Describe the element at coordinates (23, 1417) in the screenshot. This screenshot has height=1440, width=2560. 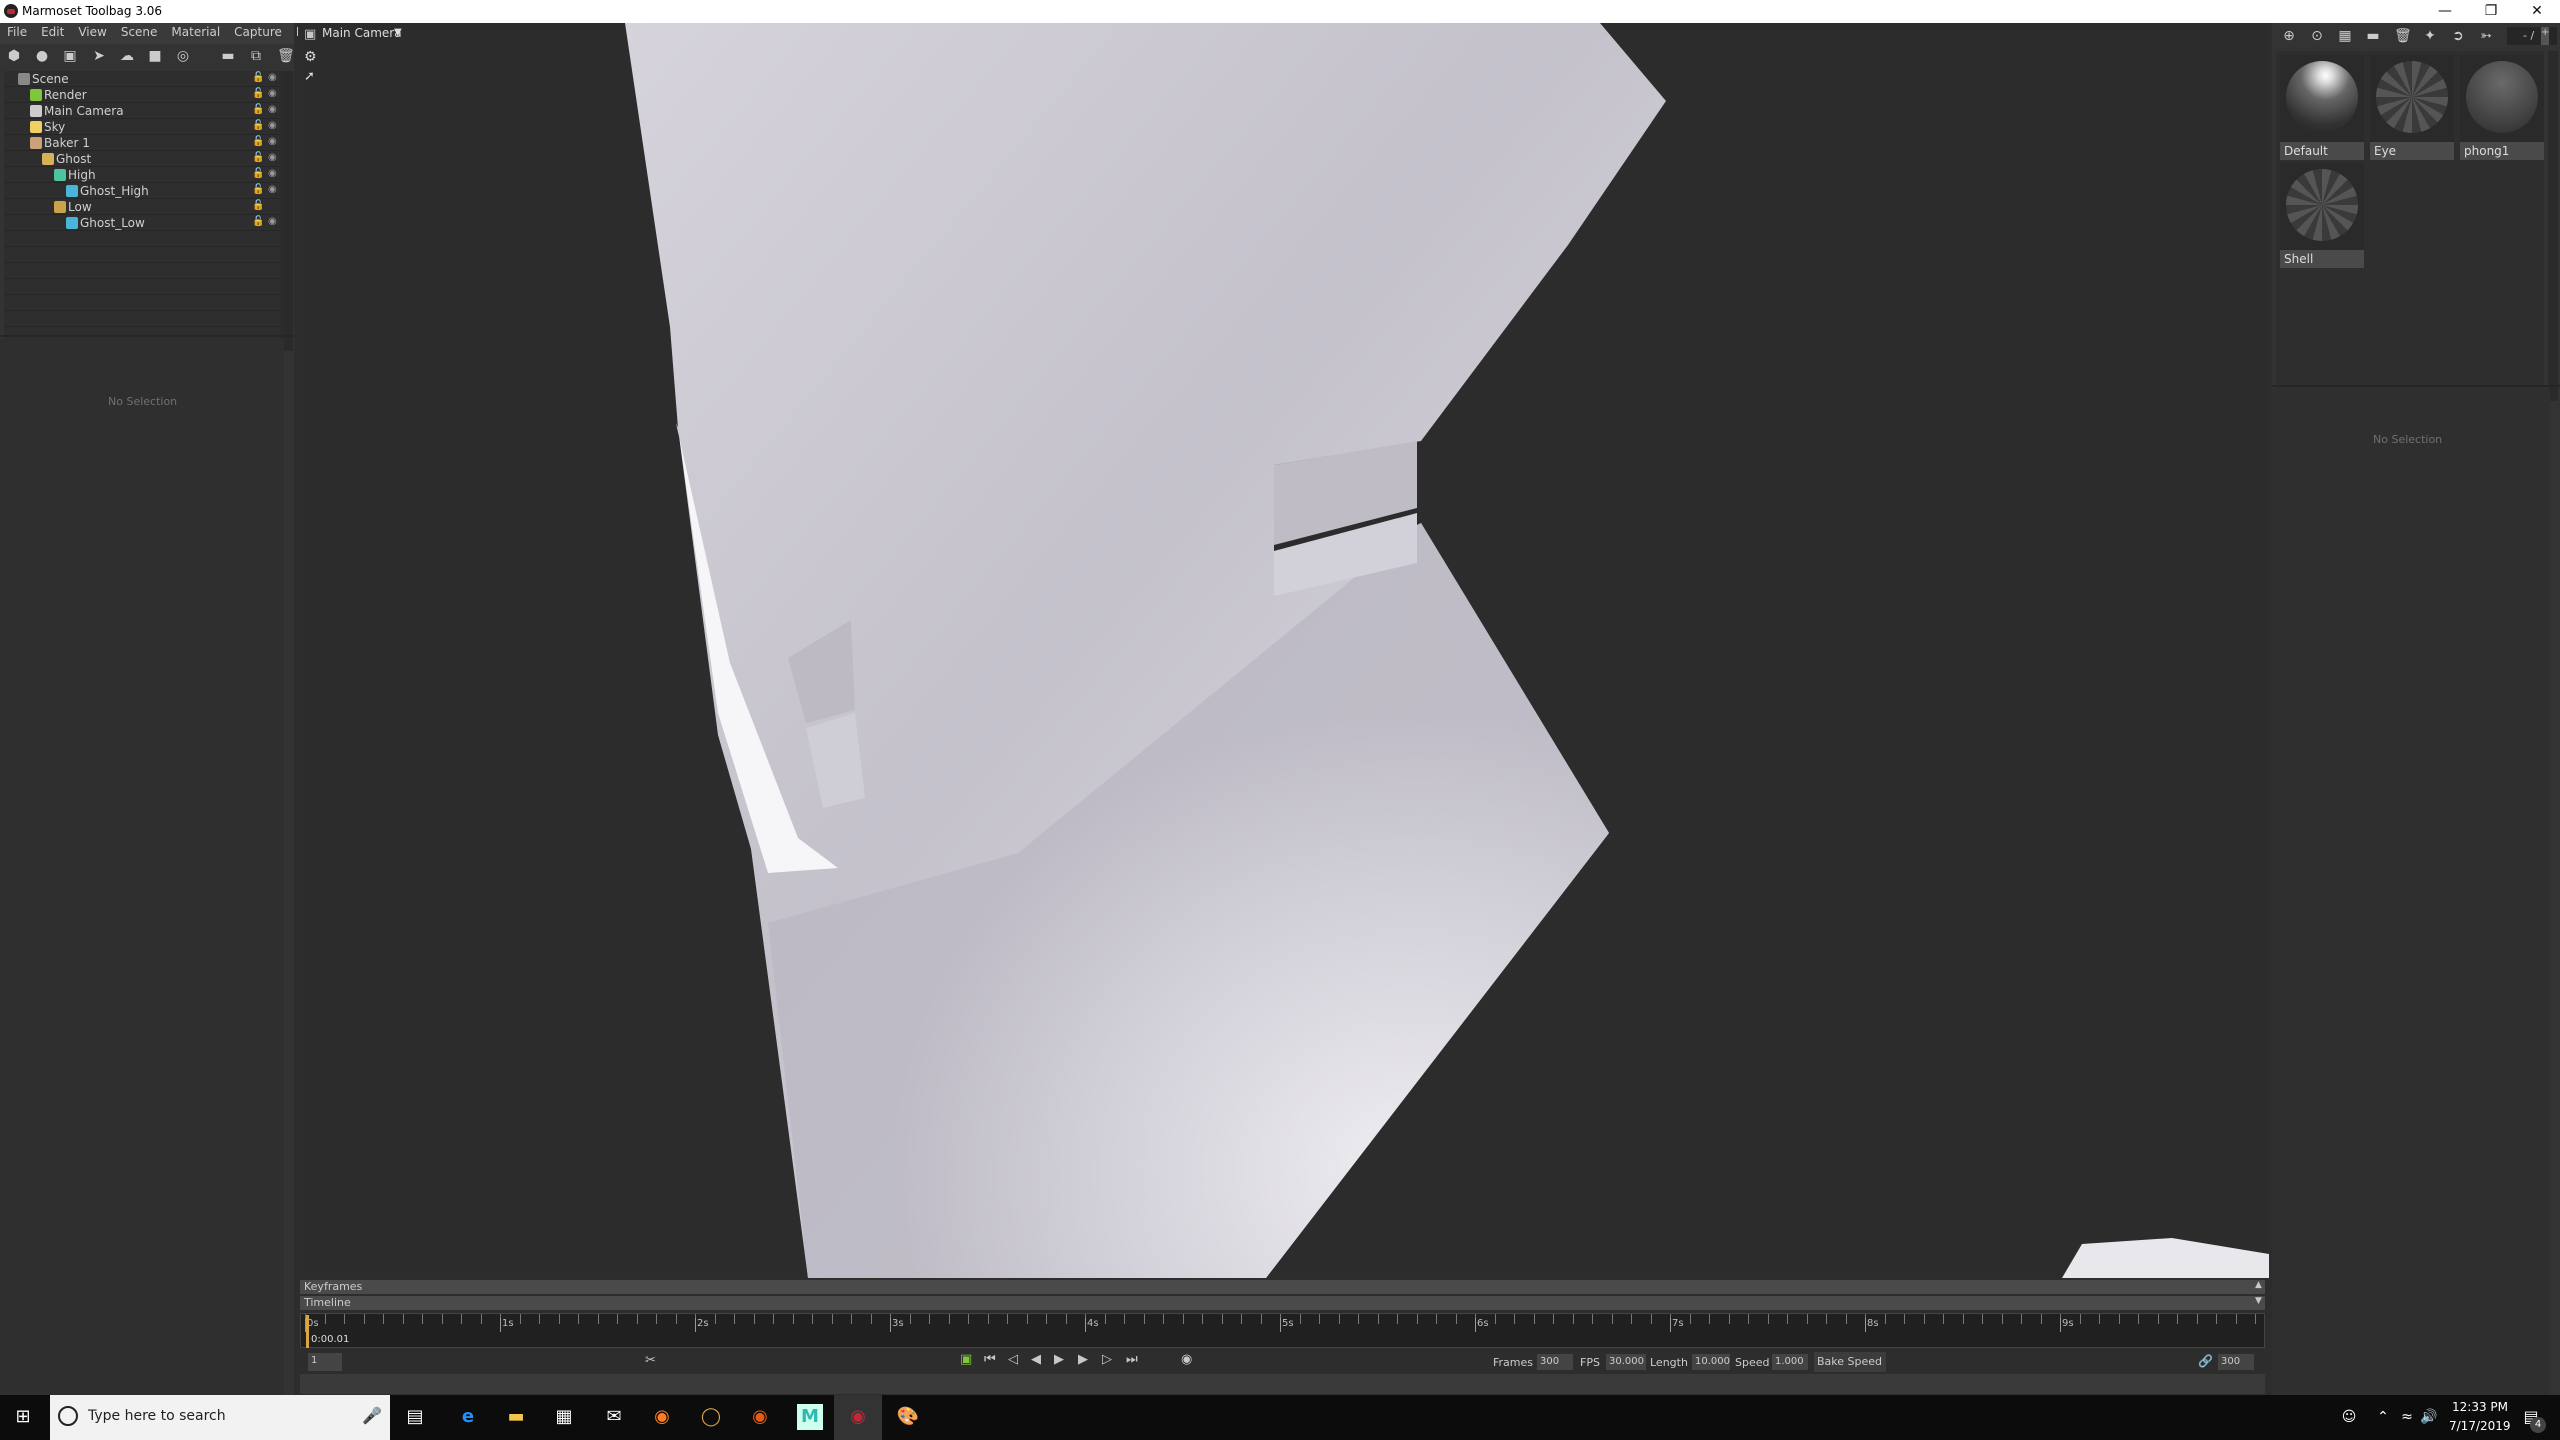
I see `windows-start-icon: ⊞` at that location.